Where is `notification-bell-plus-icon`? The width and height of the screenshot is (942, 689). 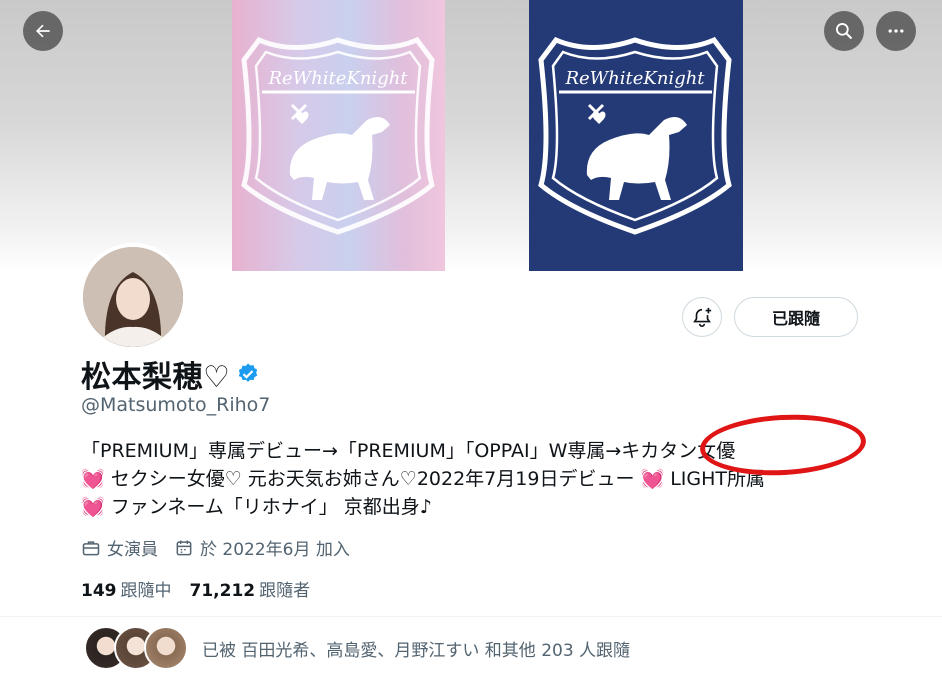
notification-bell-plus-icon is located at coordinates (702, 317).